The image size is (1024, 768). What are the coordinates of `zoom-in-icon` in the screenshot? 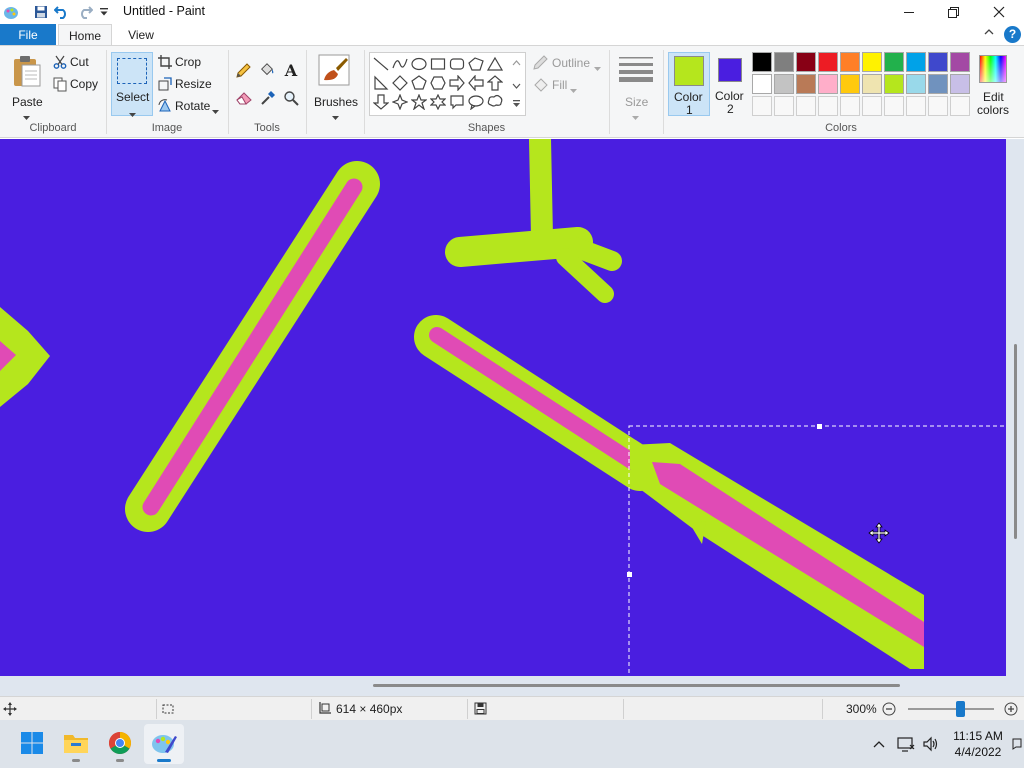 It's located at (1011, 710).